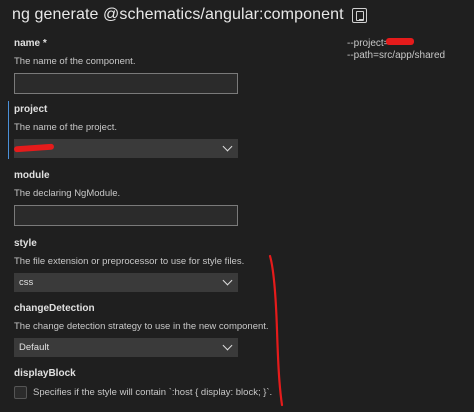 Image resolution: width=474 pixels, height=412 pixels. What do you see at coordinates (67, 193) in the screenshot?
I see `module-description: The declaring NgModule.` at bounding box center [67, 193].